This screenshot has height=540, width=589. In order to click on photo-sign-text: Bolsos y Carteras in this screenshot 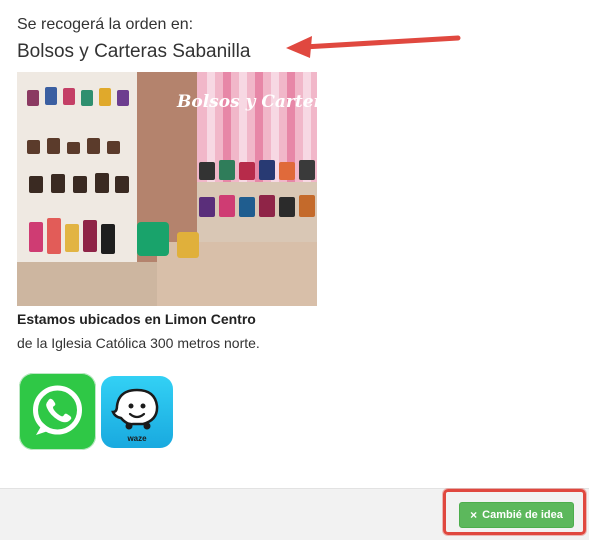, I will do `click(246, 102)`.